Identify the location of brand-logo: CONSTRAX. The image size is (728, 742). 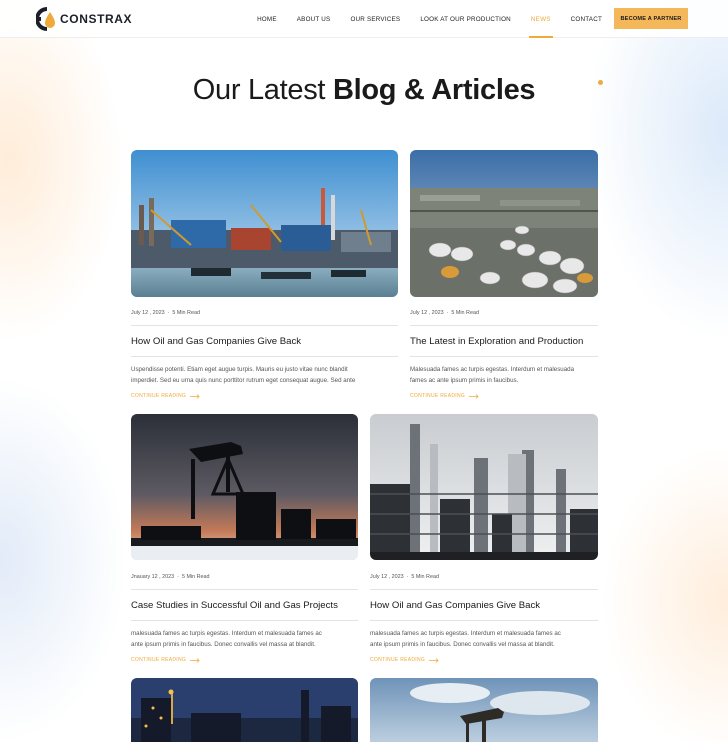
(84, 19).